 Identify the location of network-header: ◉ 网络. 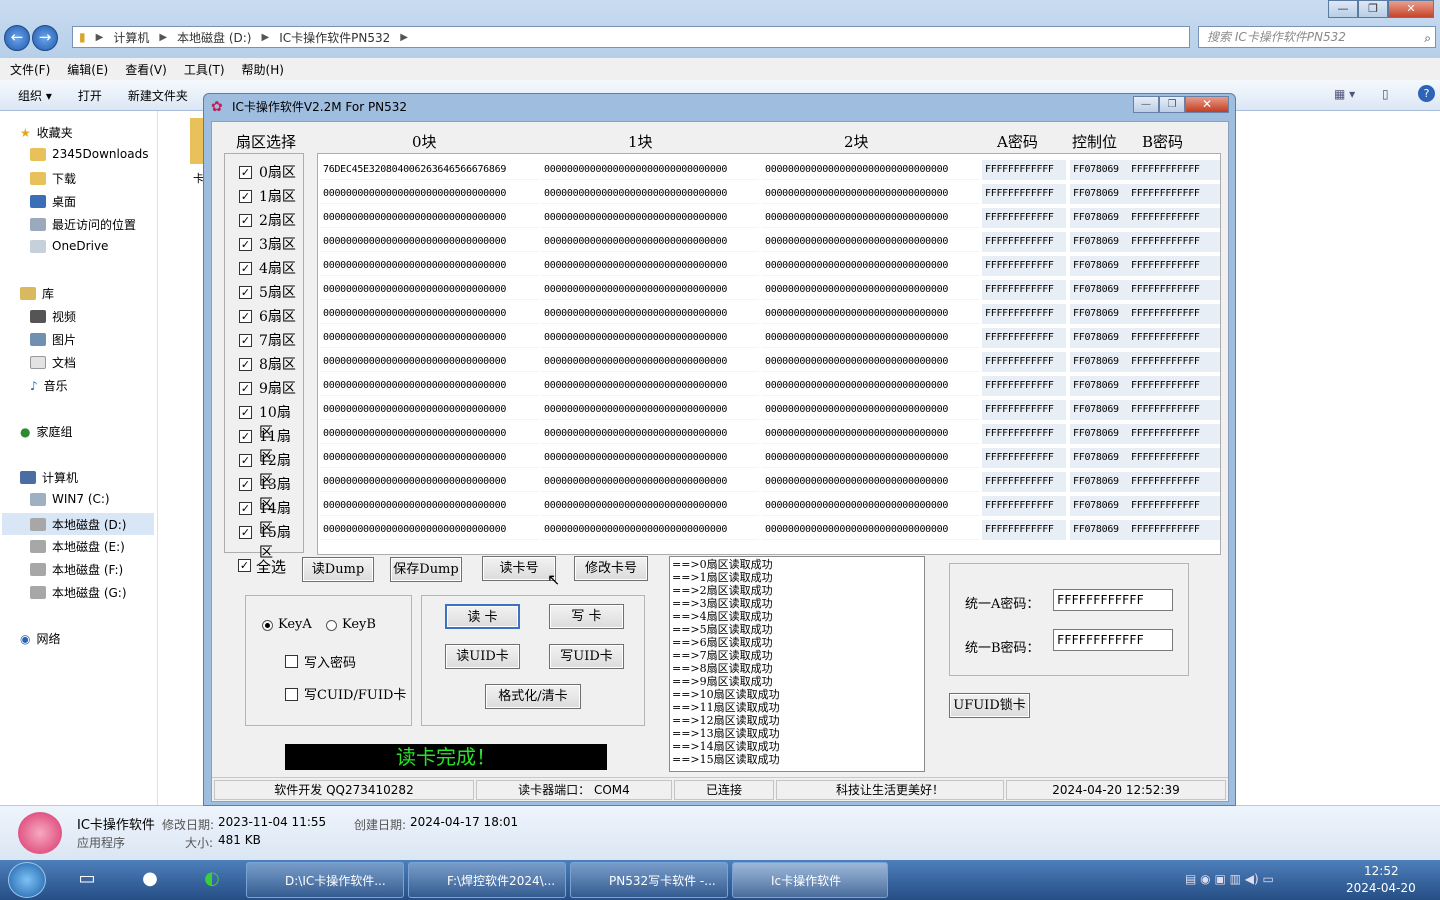
(40, 638).